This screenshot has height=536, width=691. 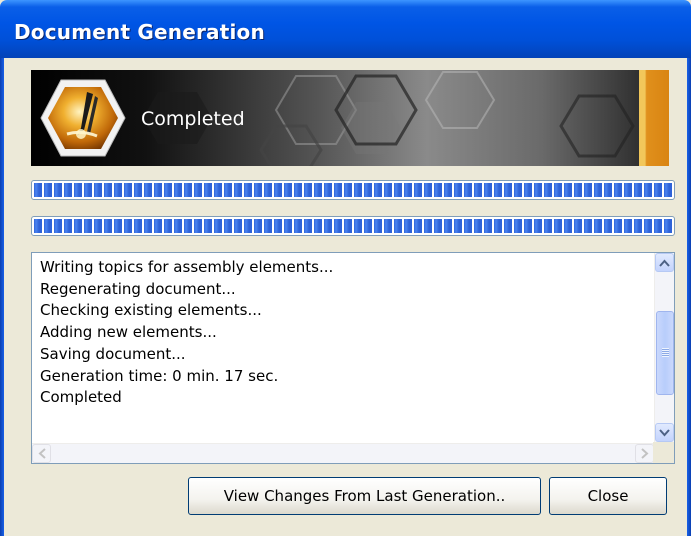 I want to click on progress-bar-current, so click(x=353, y=226).